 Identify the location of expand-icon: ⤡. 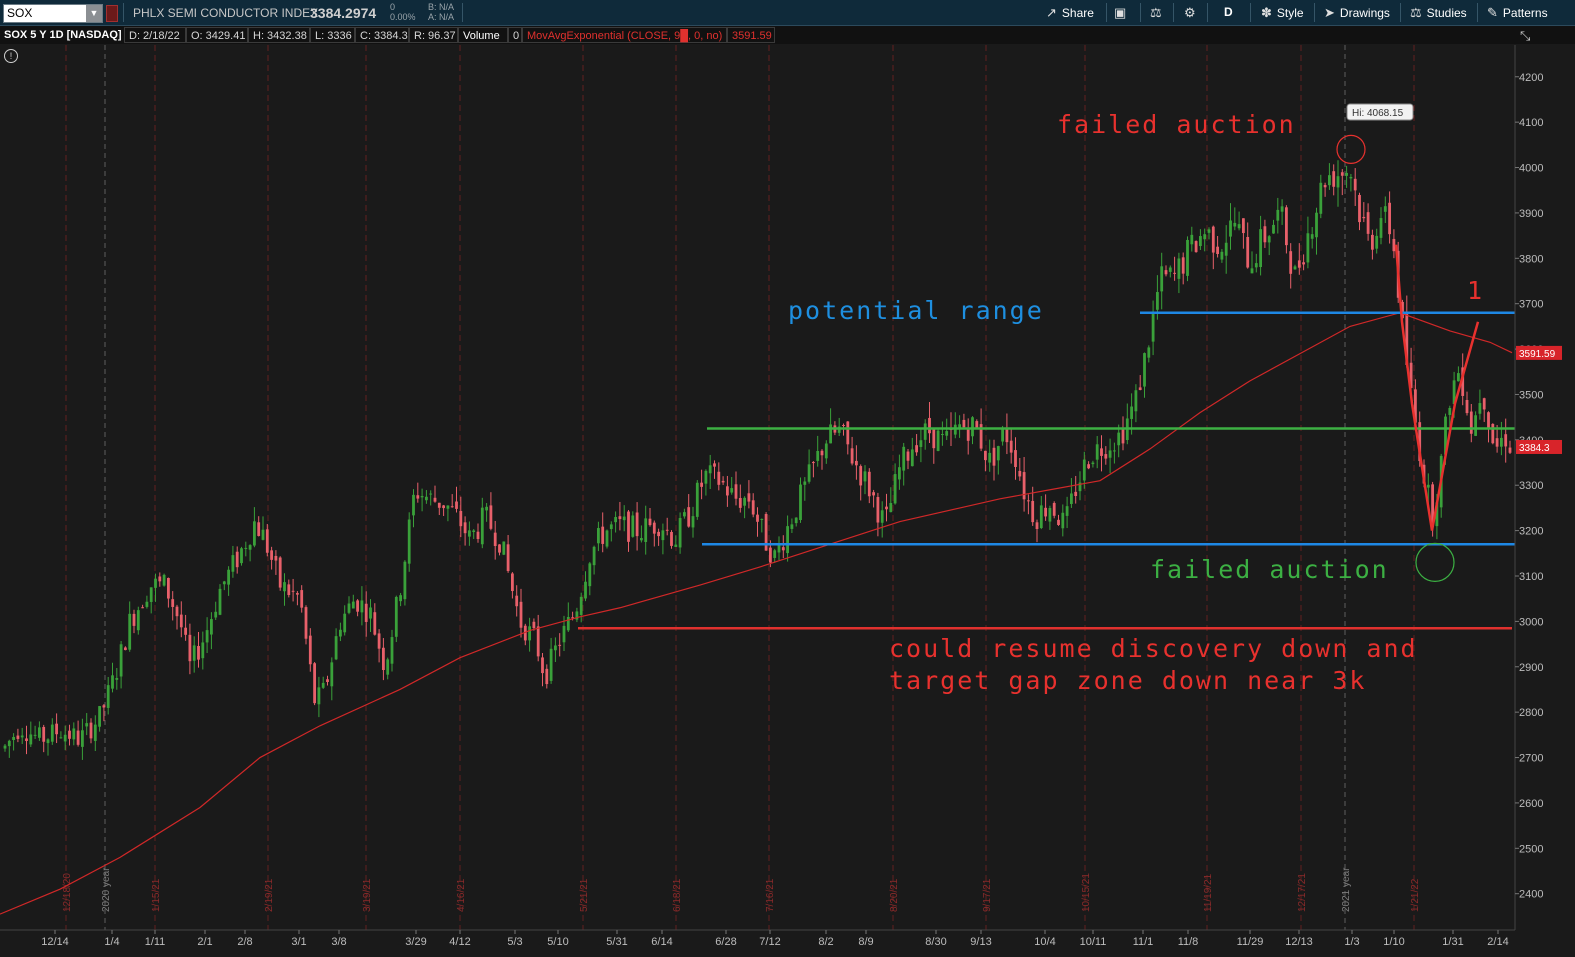
(1525, 36).